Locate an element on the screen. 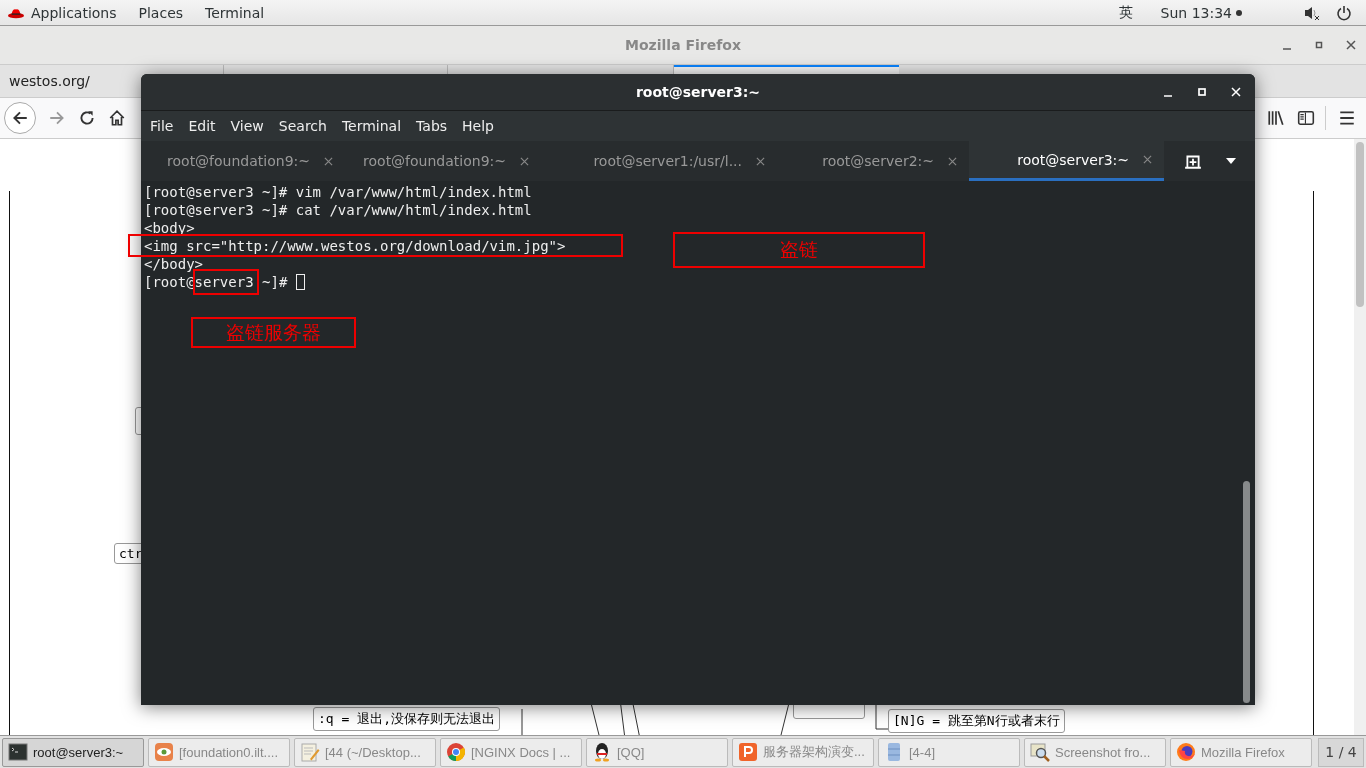  magnifier-icon is located at coordinates (1040, 752).